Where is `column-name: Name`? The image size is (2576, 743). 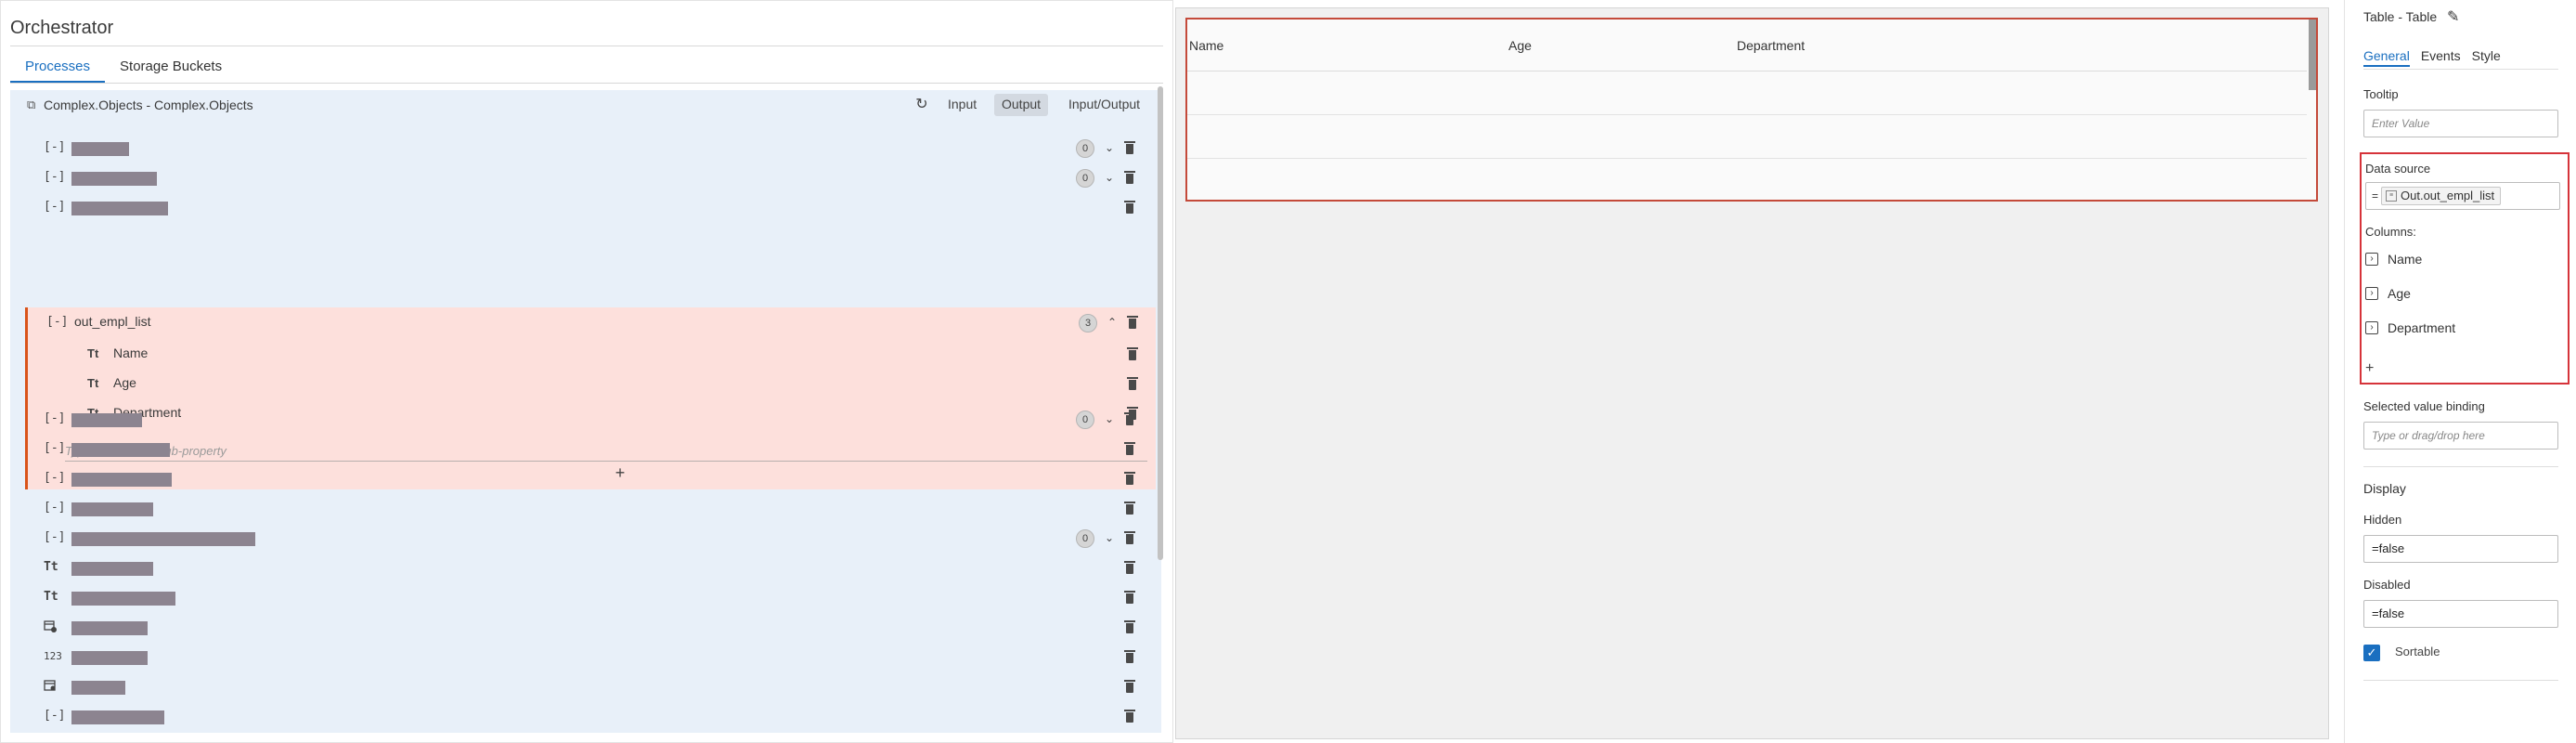
column-name: Name is located at coordinates (2405, 259).